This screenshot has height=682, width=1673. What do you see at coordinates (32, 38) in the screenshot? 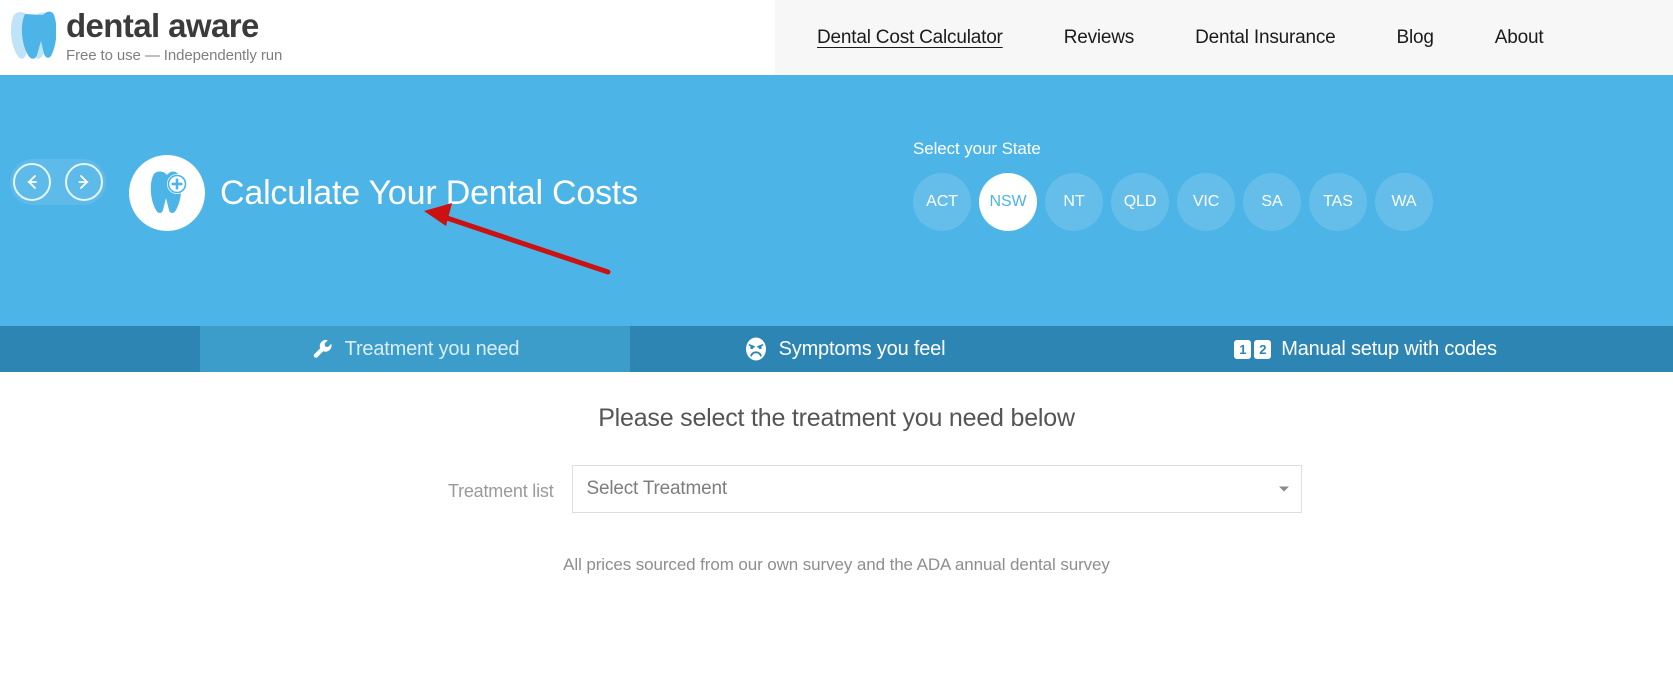
I see `tooth-logo-icon` at bounding box center [32, 38].